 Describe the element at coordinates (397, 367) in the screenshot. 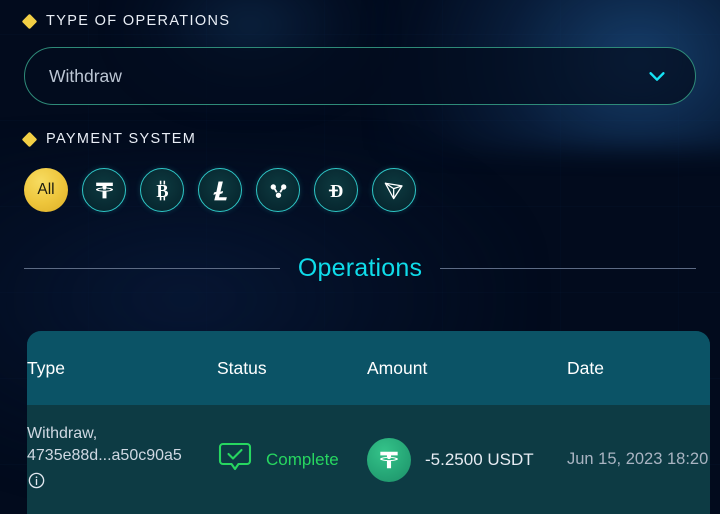

I see `column-header-amount: Amount` at that location.